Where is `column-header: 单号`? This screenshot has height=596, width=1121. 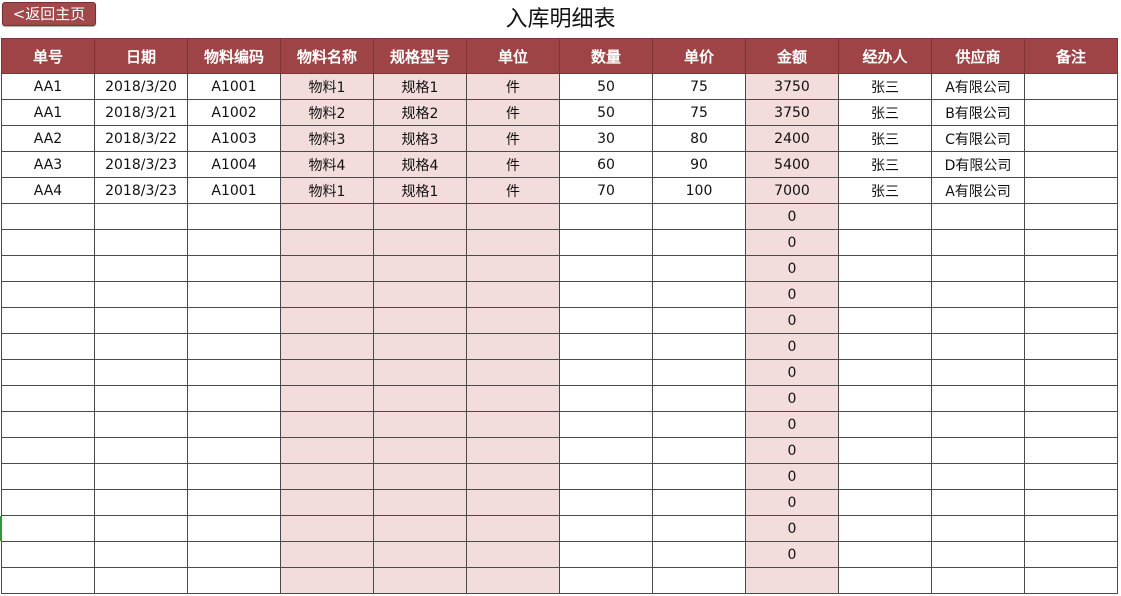
column-header: 单号 is located at coordinates (48, 56).